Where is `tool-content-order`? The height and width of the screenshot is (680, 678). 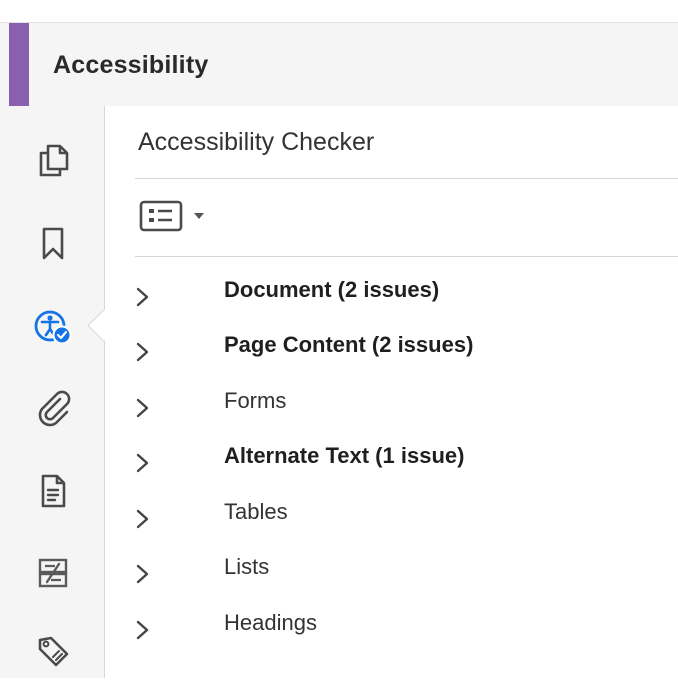 tool-content-order is located at coordinates (53, 573).